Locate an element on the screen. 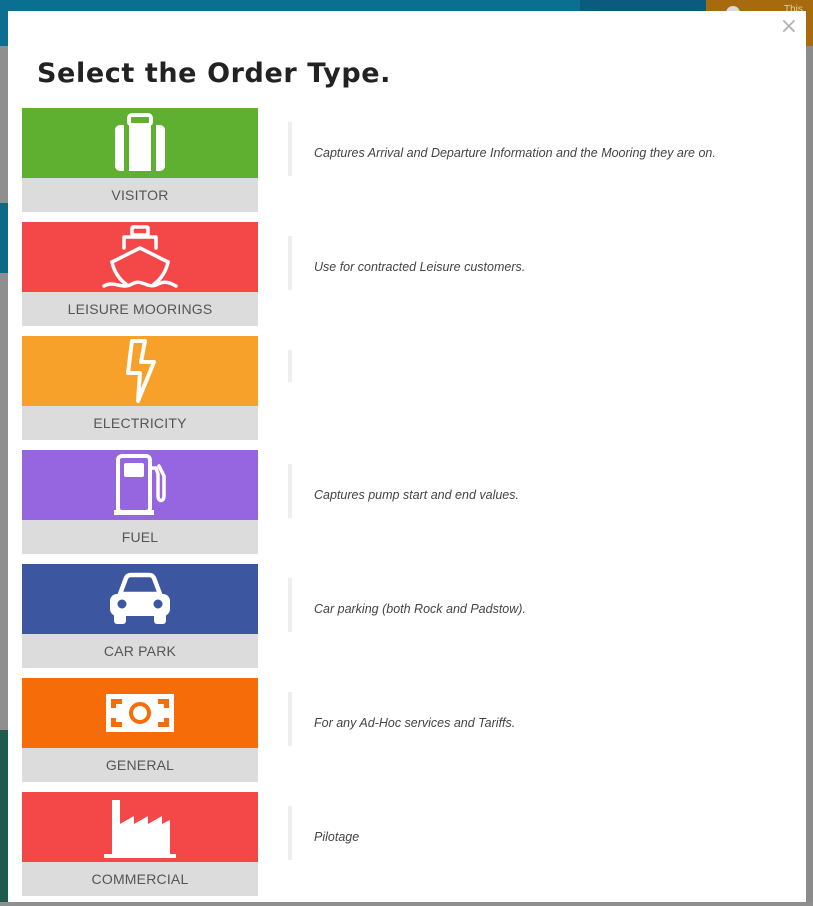  order-type-tile-electricity: ELECTRICITY is located at coordinates (140, 388).